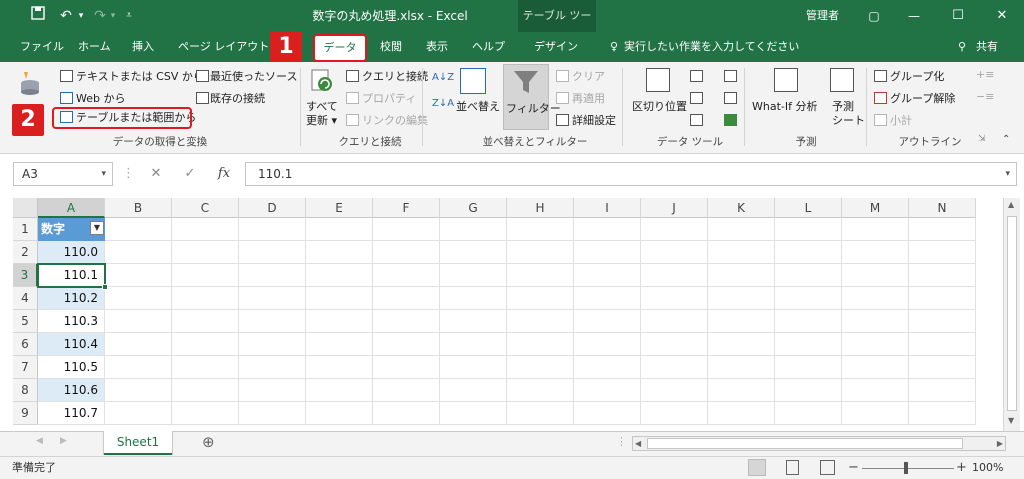  What do you see at coordinates (25, 367) in the screenshot?
I see `row-header-7: 7` at bounding box center [25, 367].